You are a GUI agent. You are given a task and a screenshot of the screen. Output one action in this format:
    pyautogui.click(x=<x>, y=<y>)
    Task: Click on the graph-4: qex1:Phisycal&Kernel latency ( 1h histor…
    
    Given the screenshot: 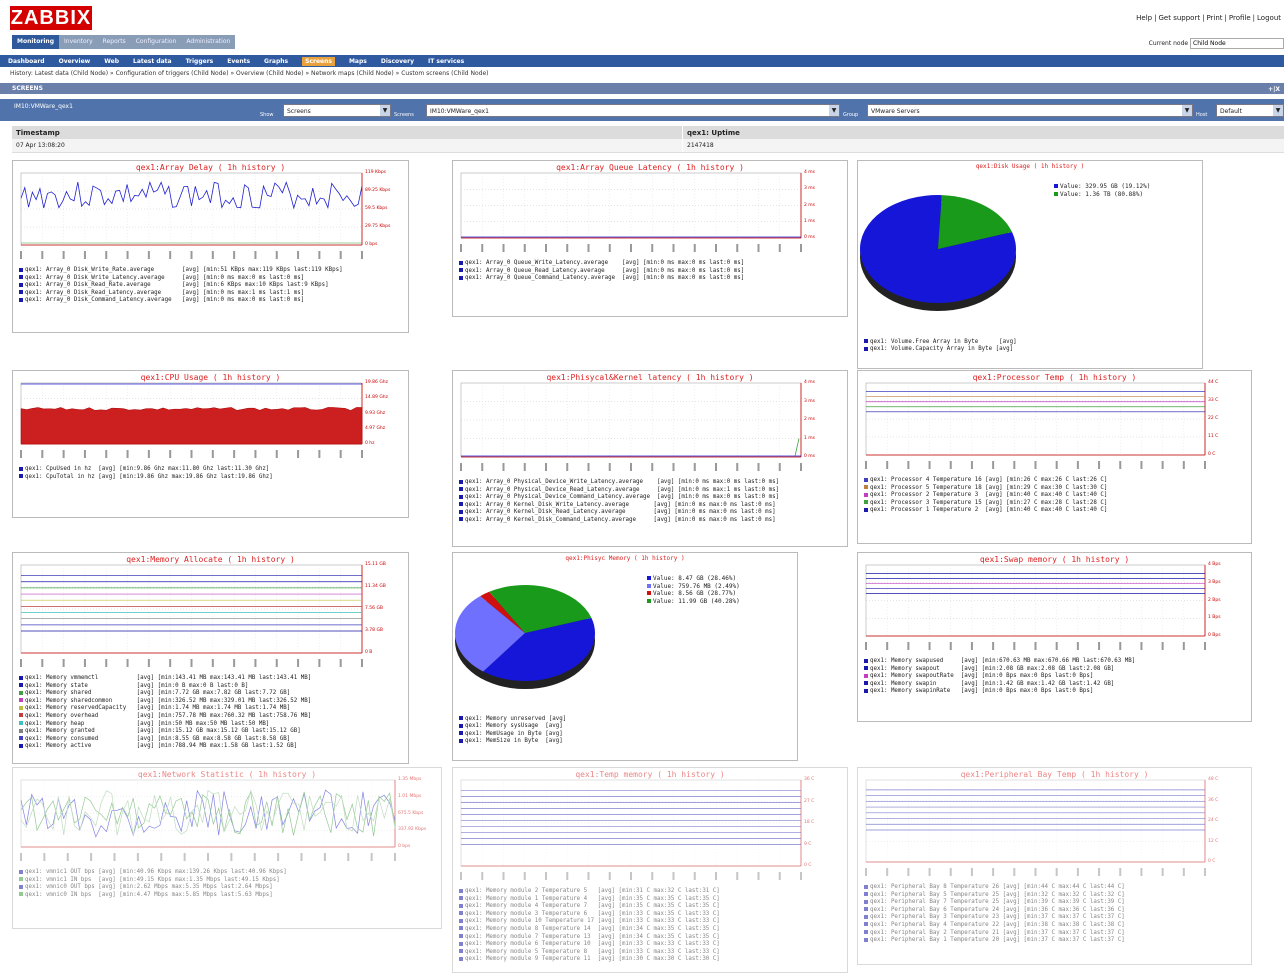 What is the action you would take?
    pyautogui.click(x=650, y=458)
    